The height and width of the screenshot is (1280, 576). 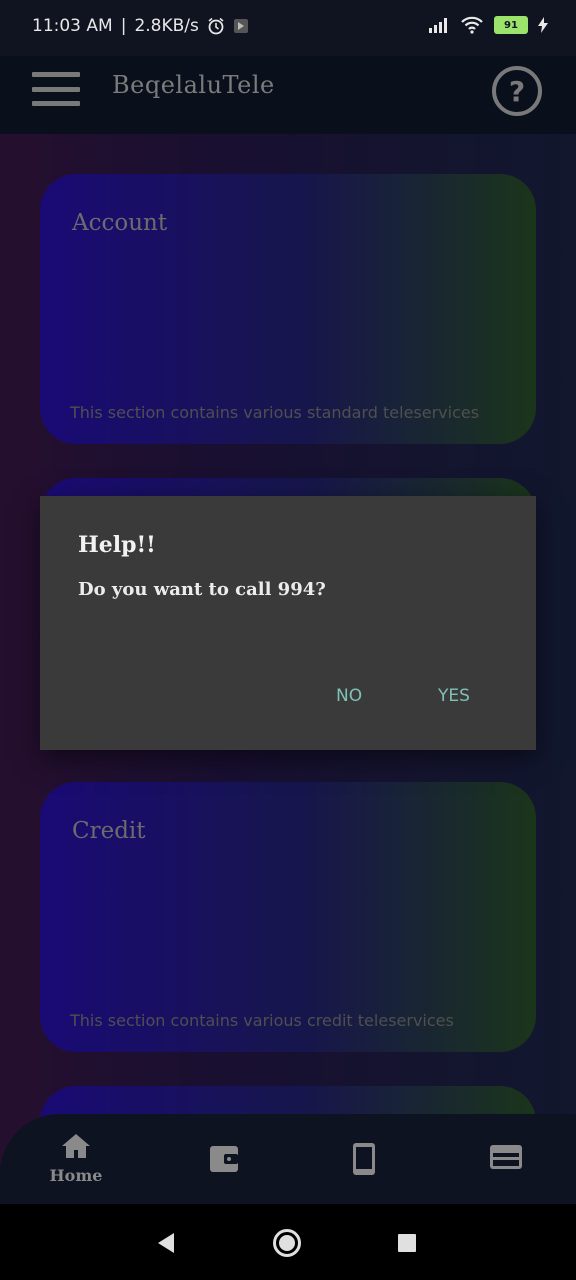 What do you see at coordinates (76, 1175) in the screenshot?
I see `nav-home-label: Home` at bounding box center [76, 1175].